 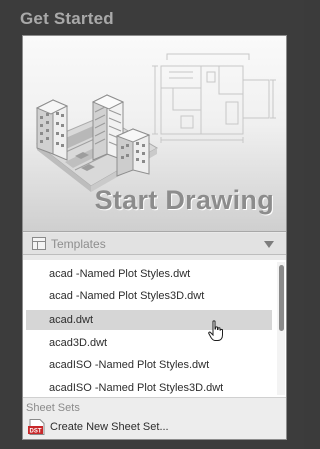 What do you see at coordinates (149, 343) in the screenshot?
I see `template-item: acad3D.dwt` at bounding box center [149, 343].